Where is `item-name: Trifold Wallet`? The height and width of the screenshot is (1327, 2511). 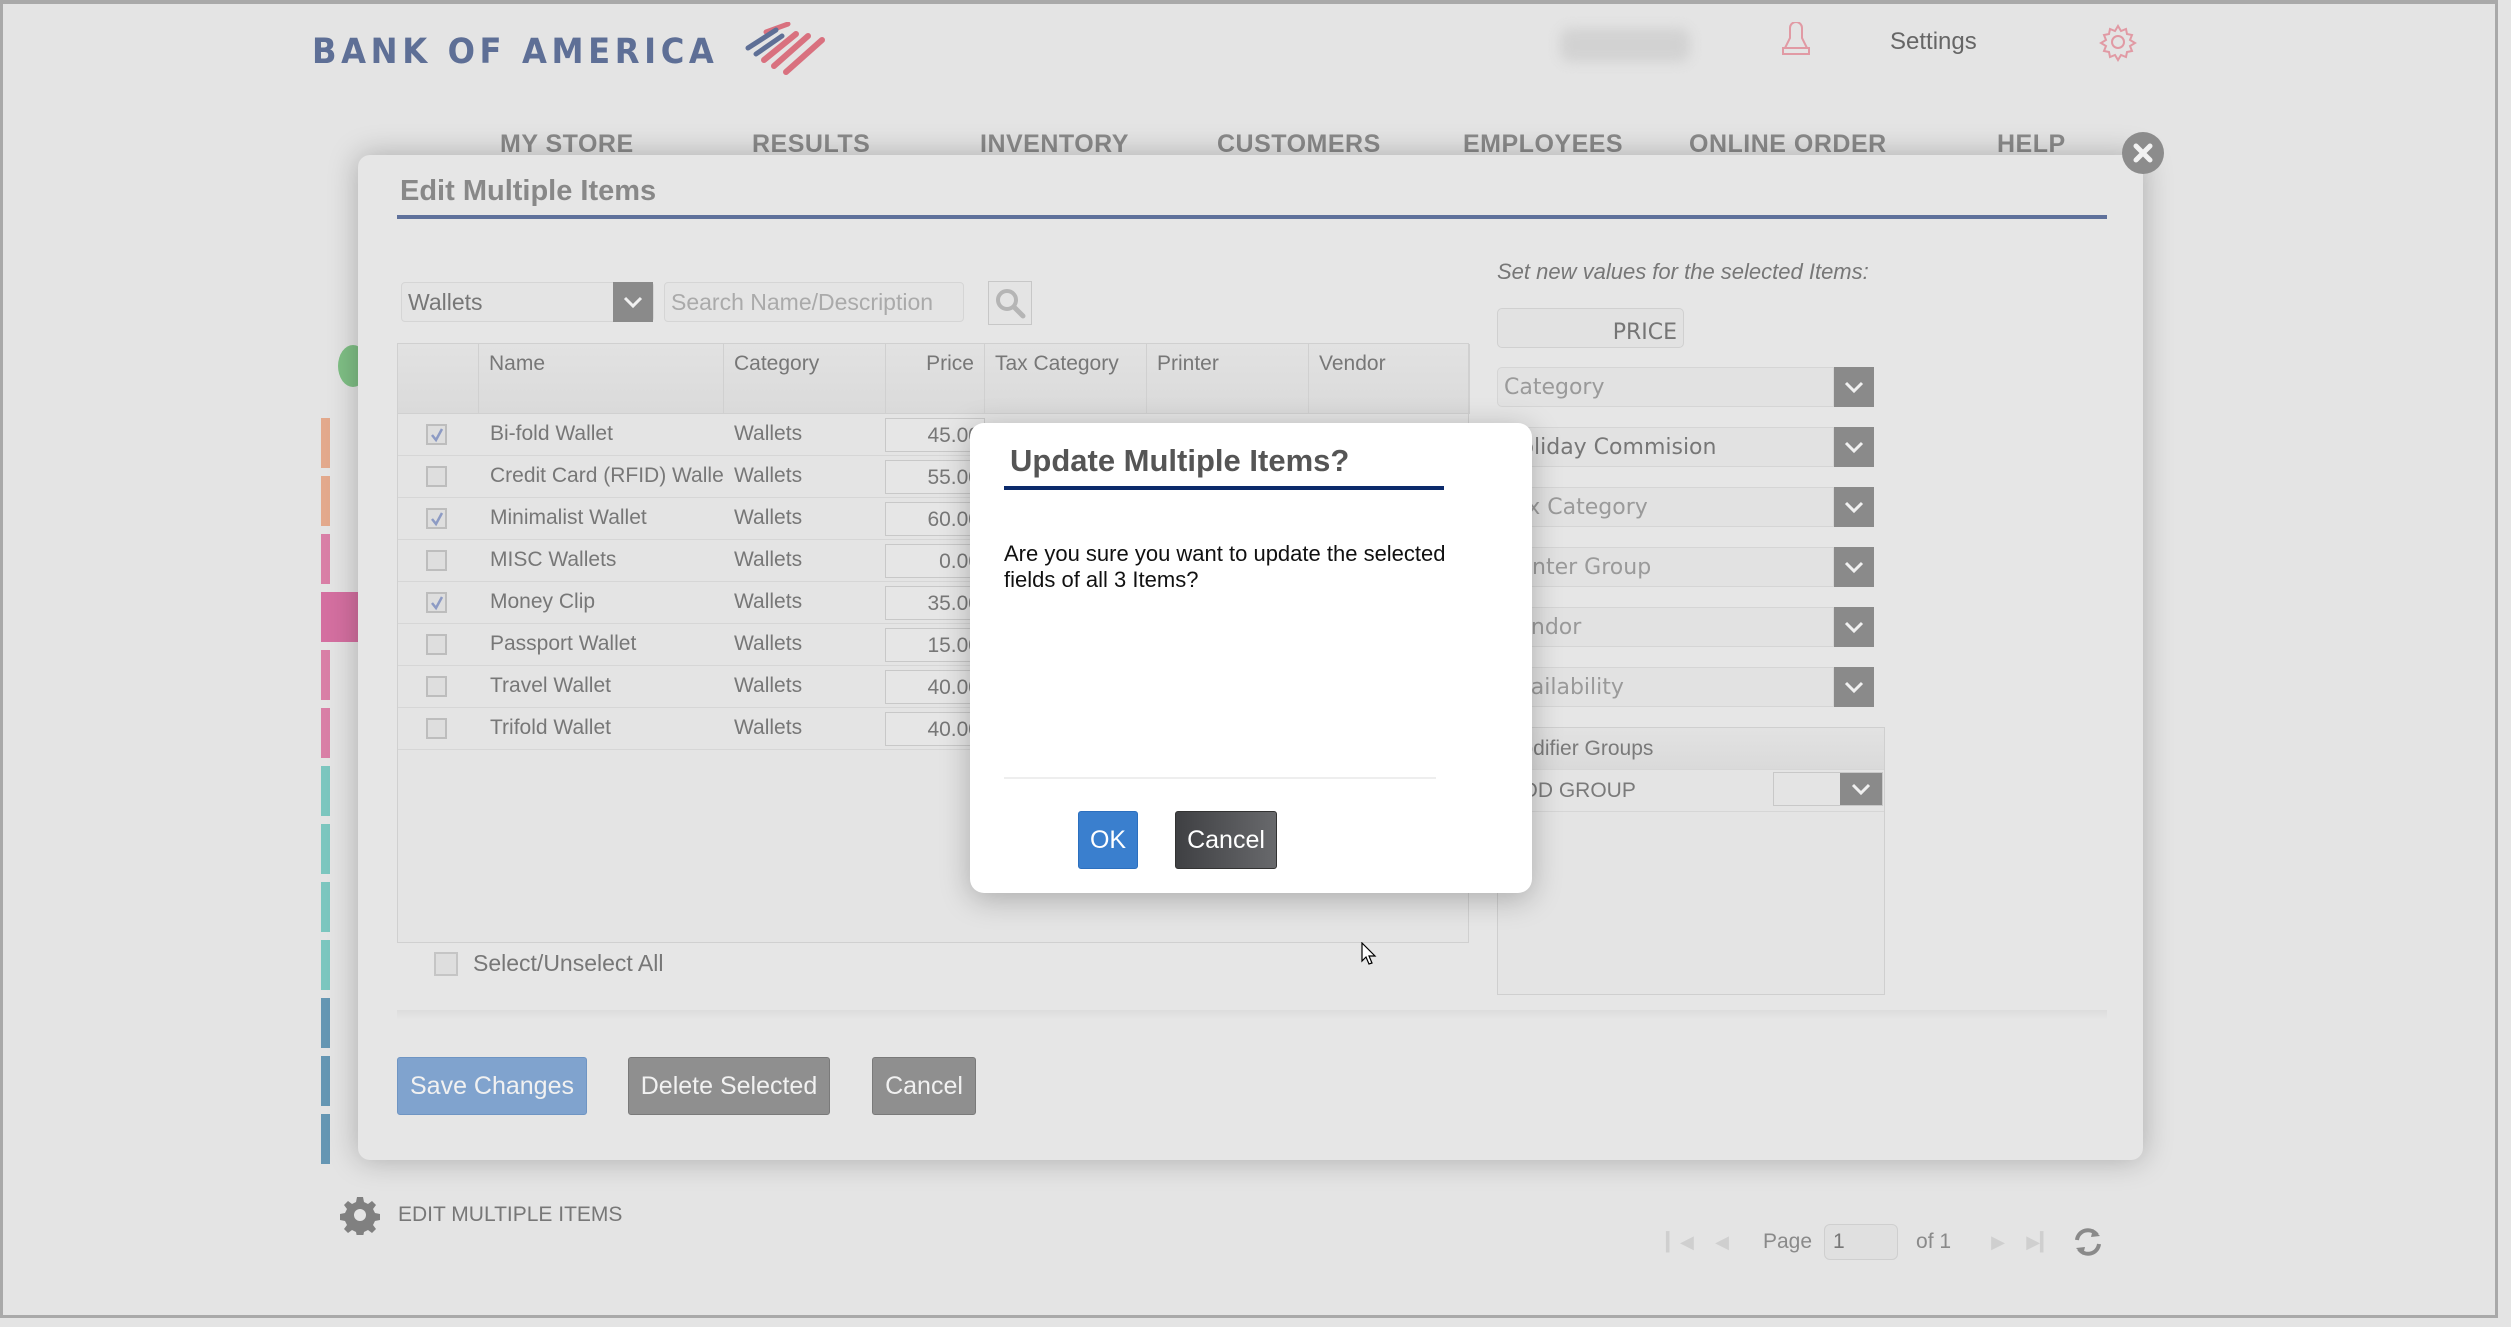
item-name: Trifold Wallet is located at coordinates (550, 727).